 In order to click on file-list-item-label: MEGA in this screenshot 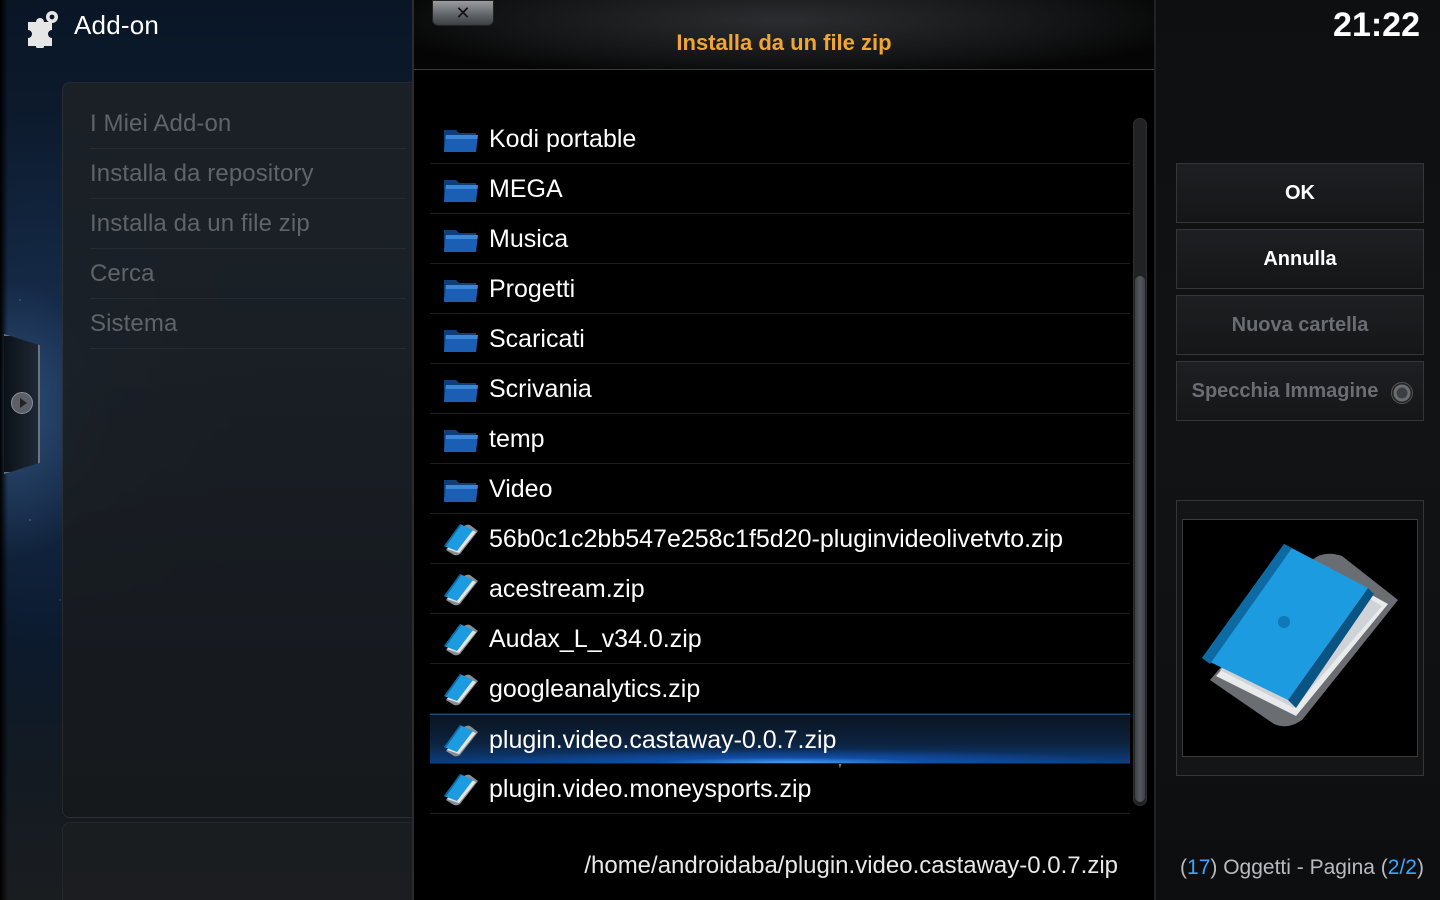, I will do `click(526, 189)`.